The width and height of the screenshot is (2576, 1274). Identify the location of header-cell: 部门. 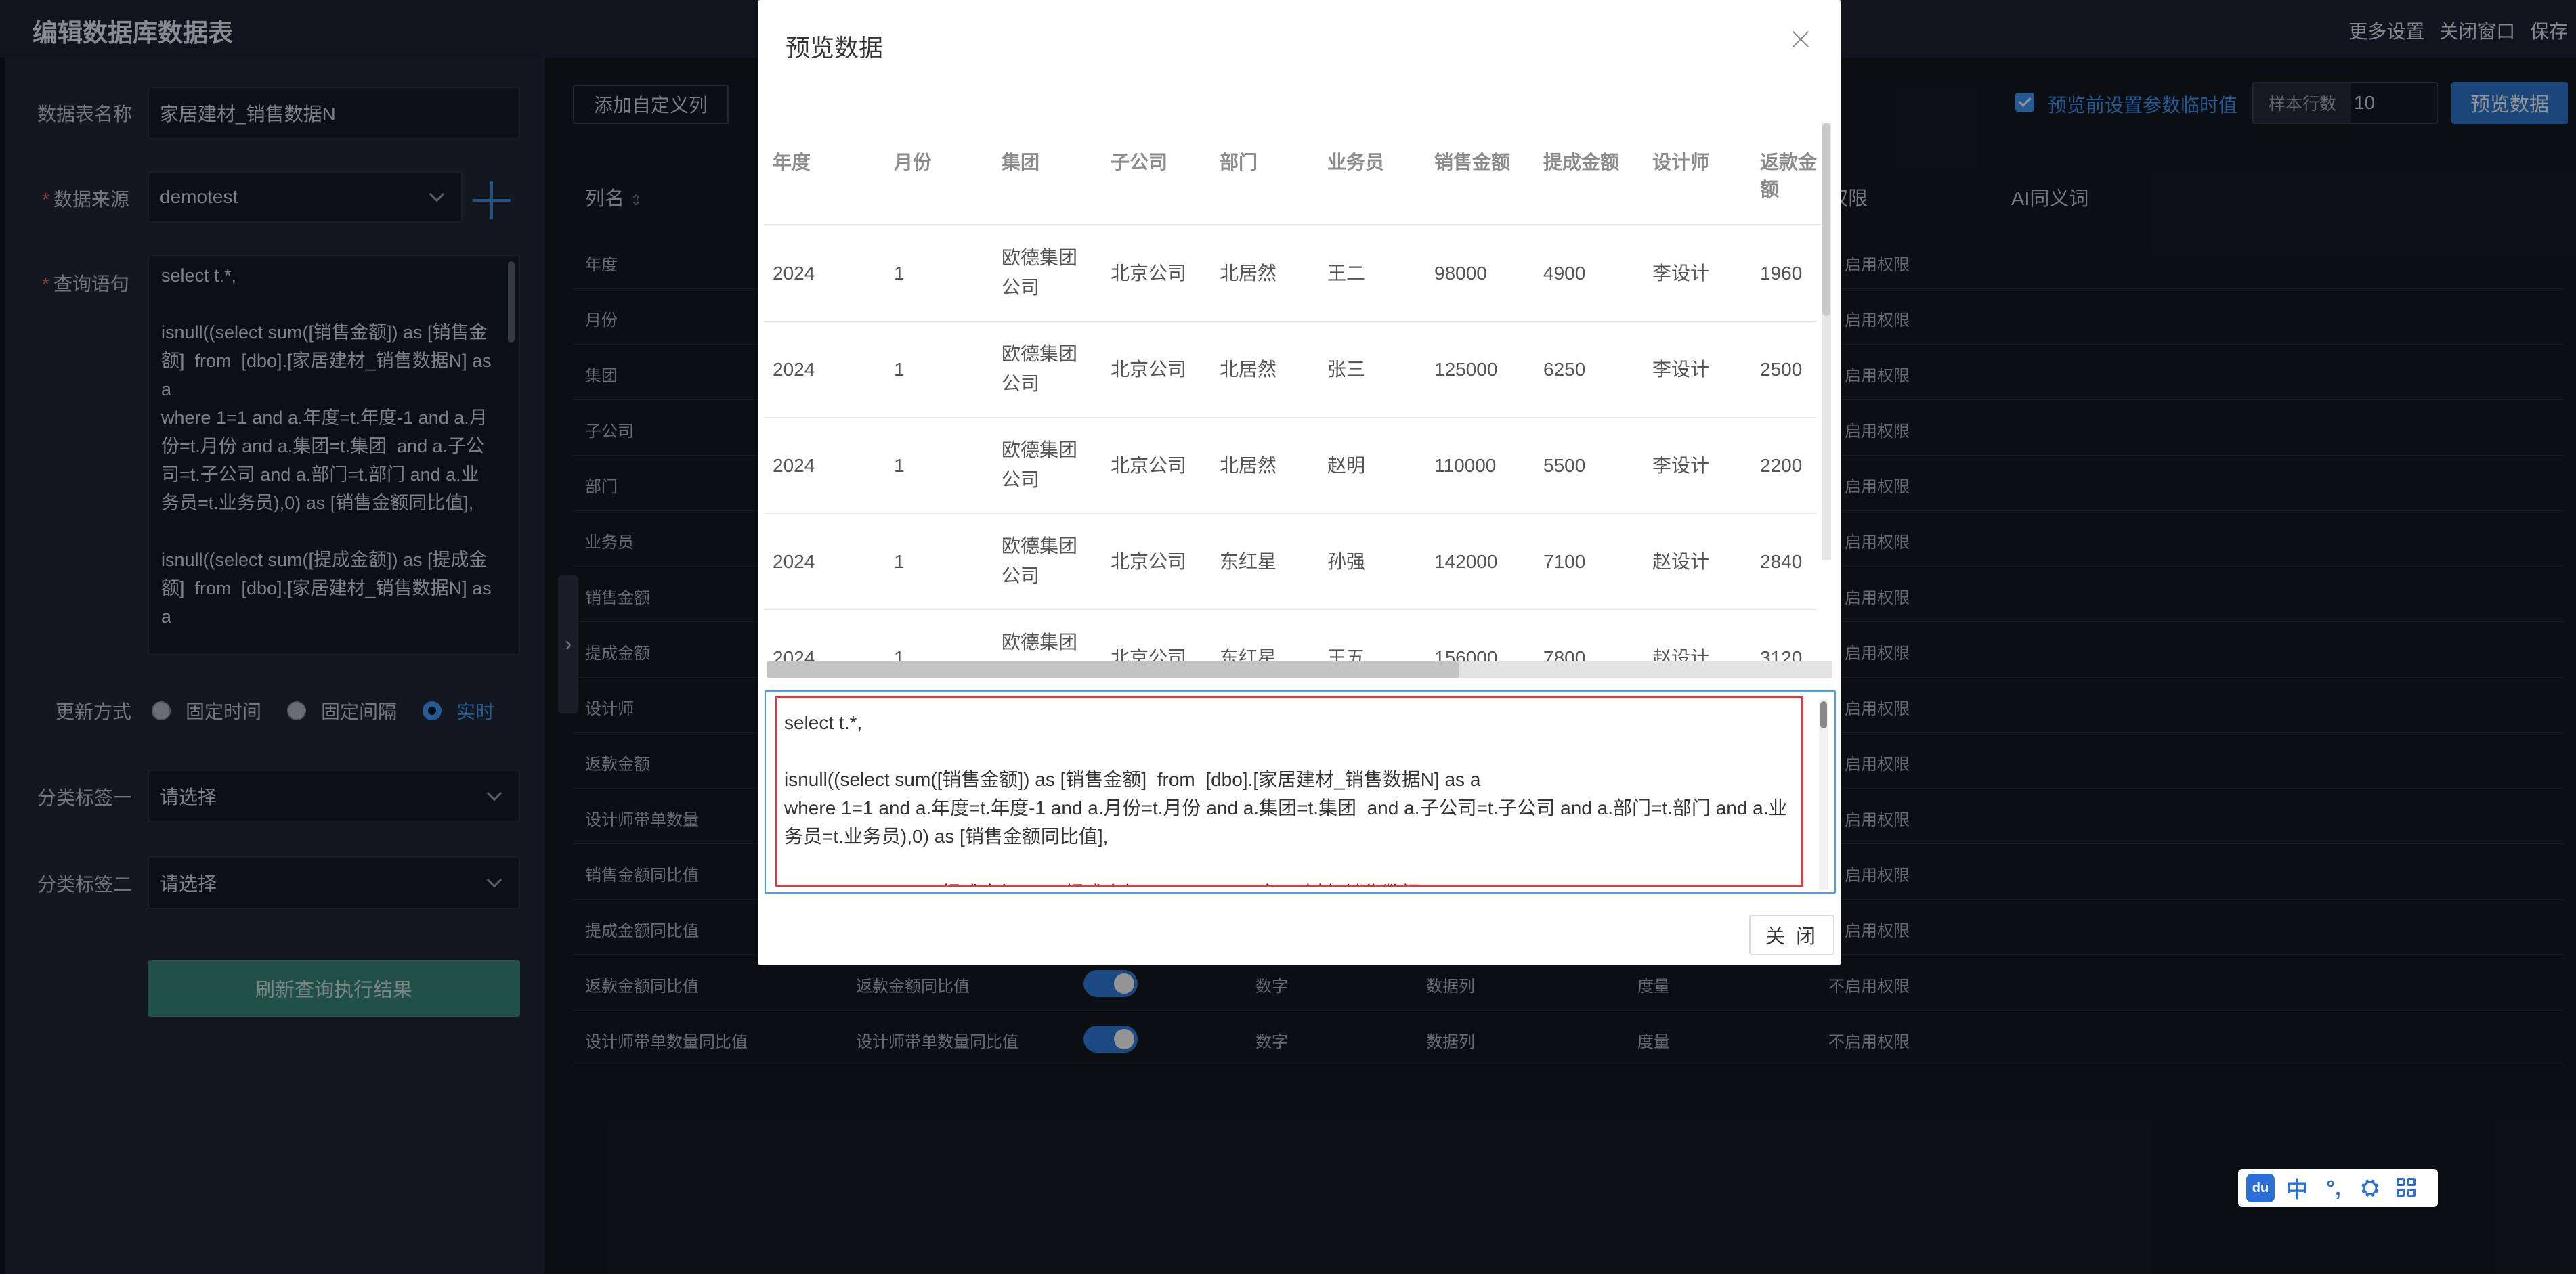
(1239, 162).